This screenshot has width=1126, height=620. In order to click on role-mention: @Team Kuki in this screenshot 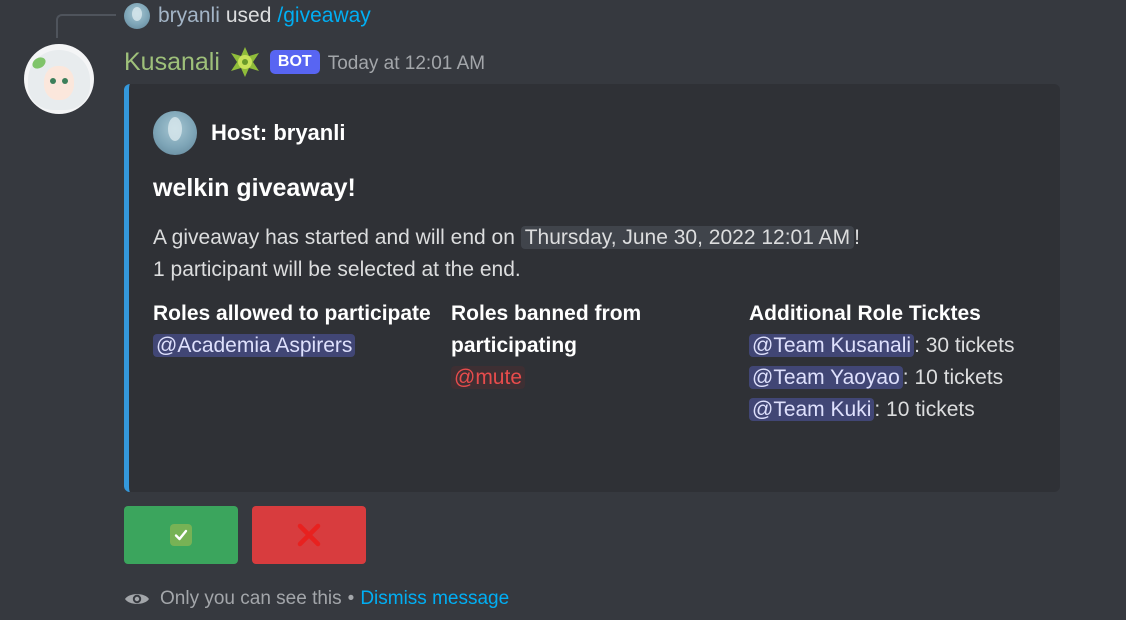, I will do `click(812, 409)`.